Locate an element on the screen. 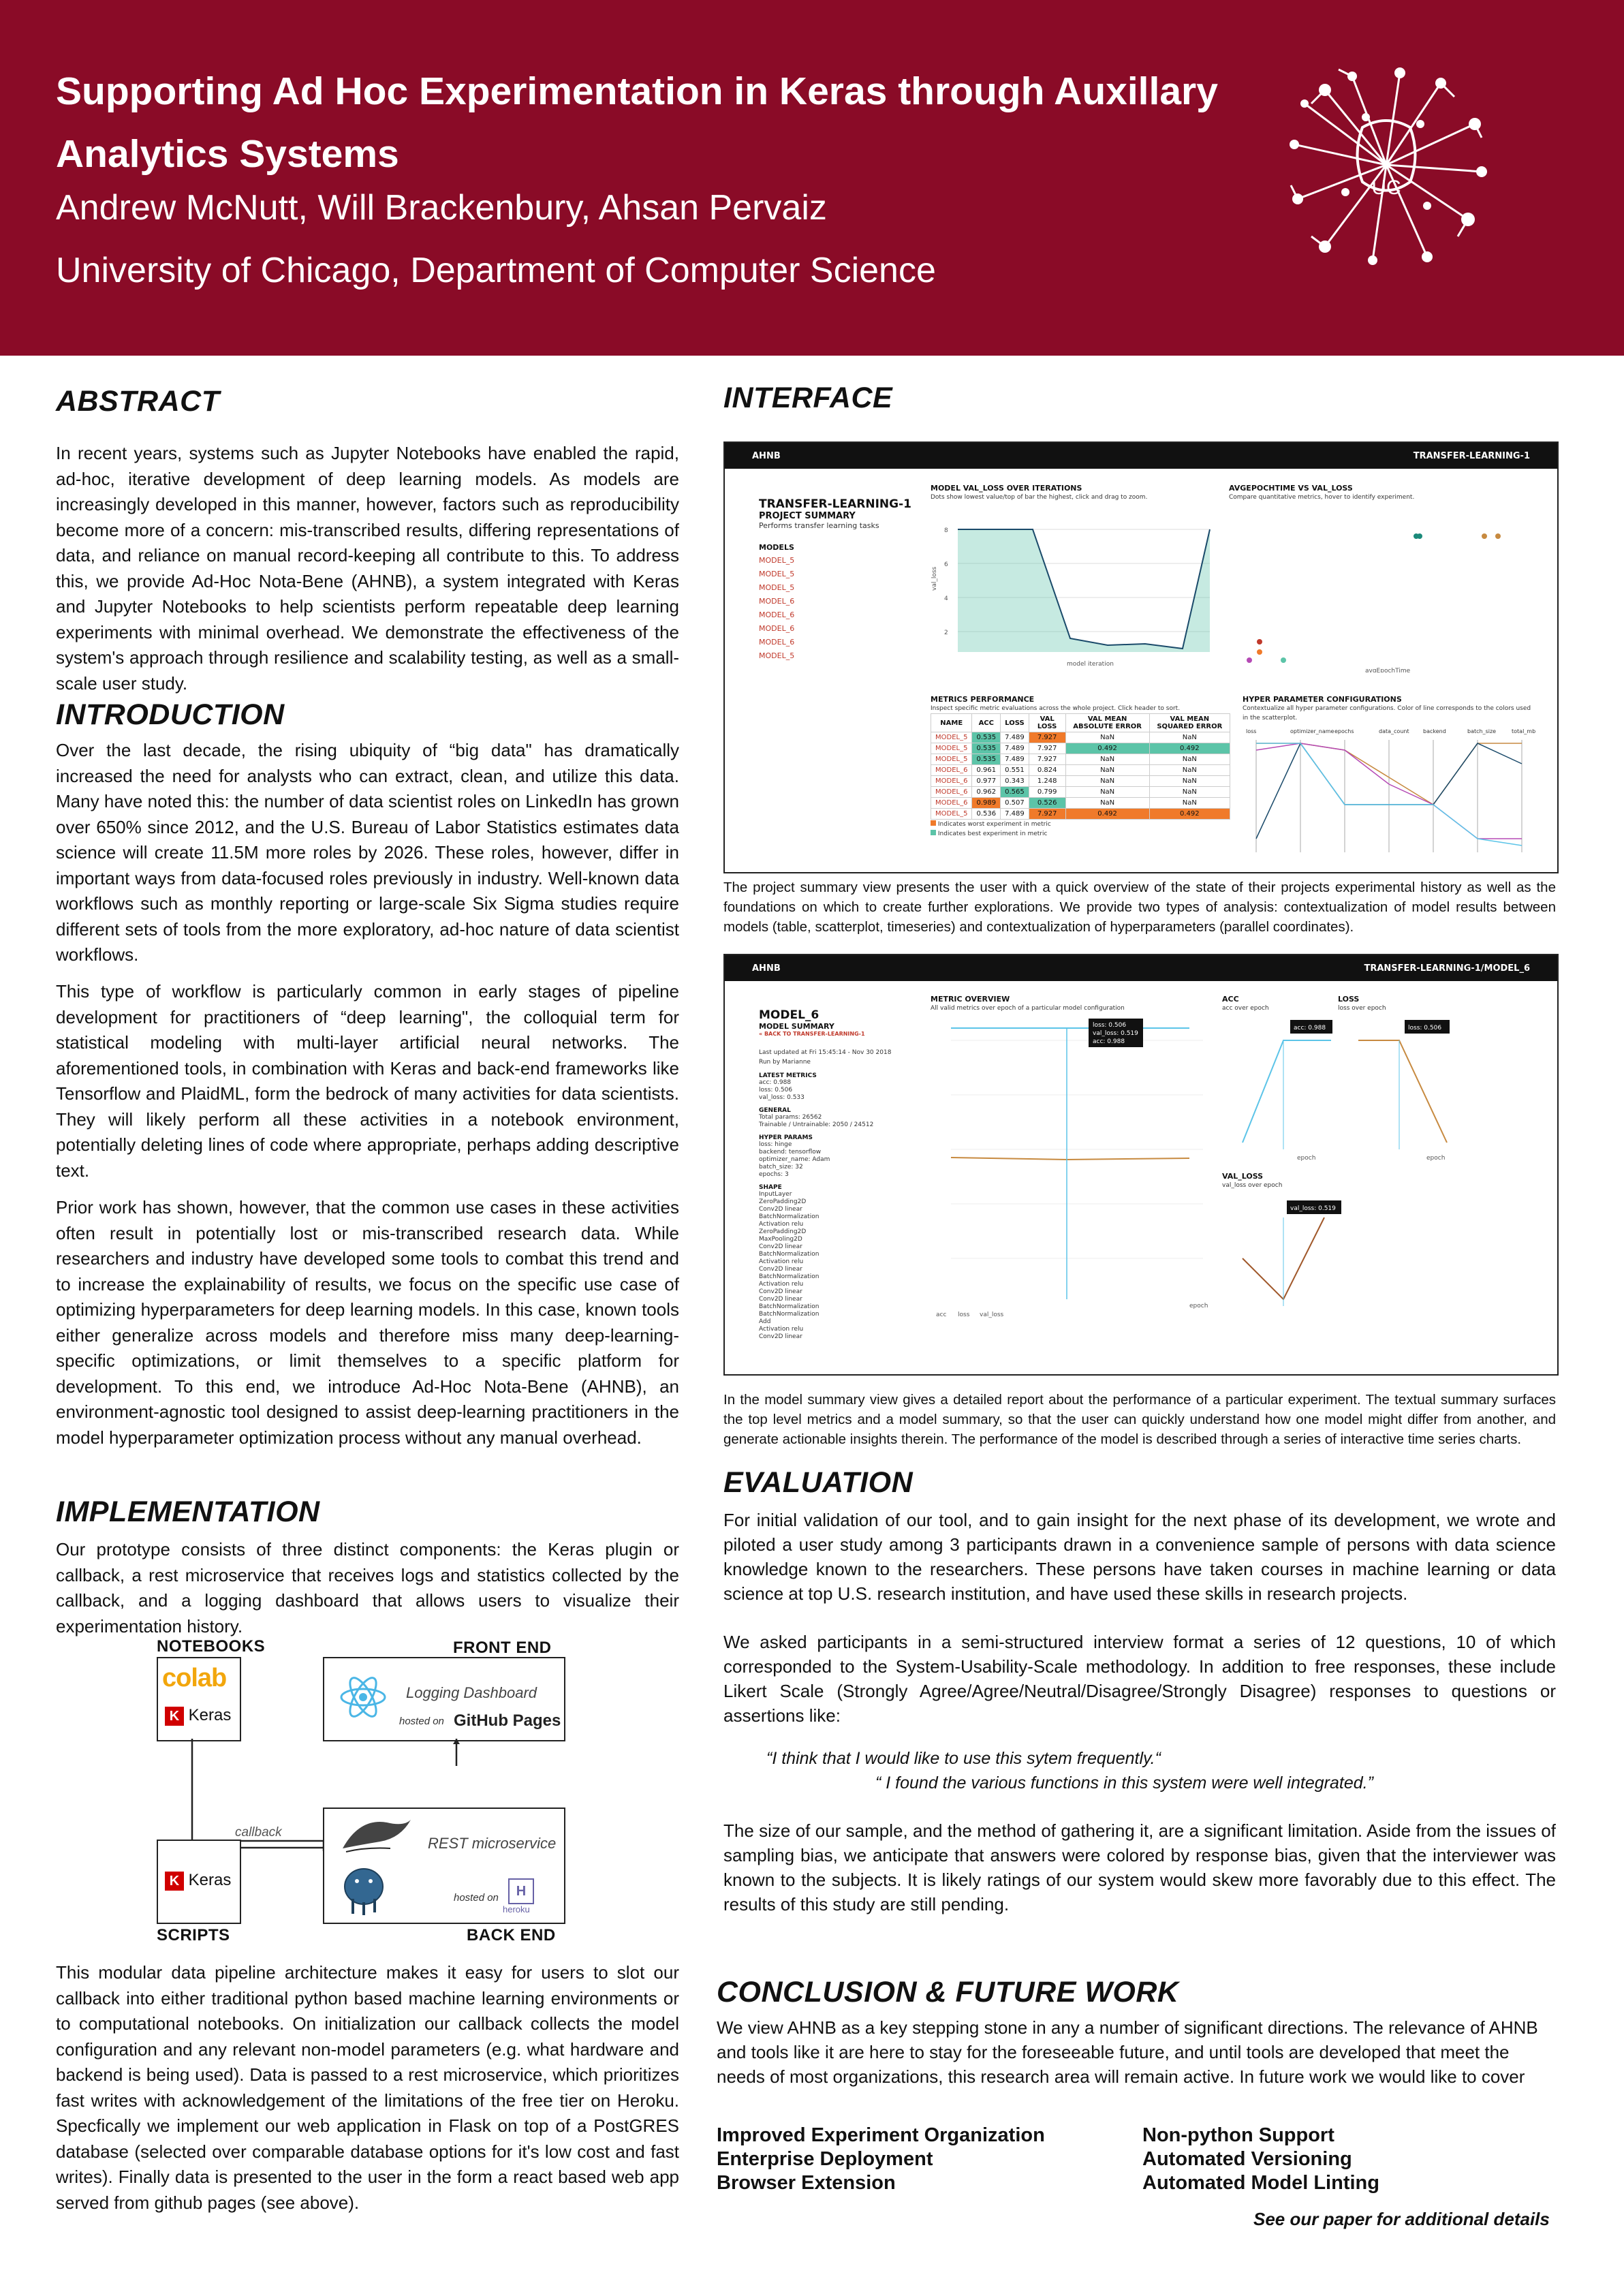 This screenshot has width=1624, height=2296. legend-best: Indicates best experiment in metric is located at coordinates (1080, 834).